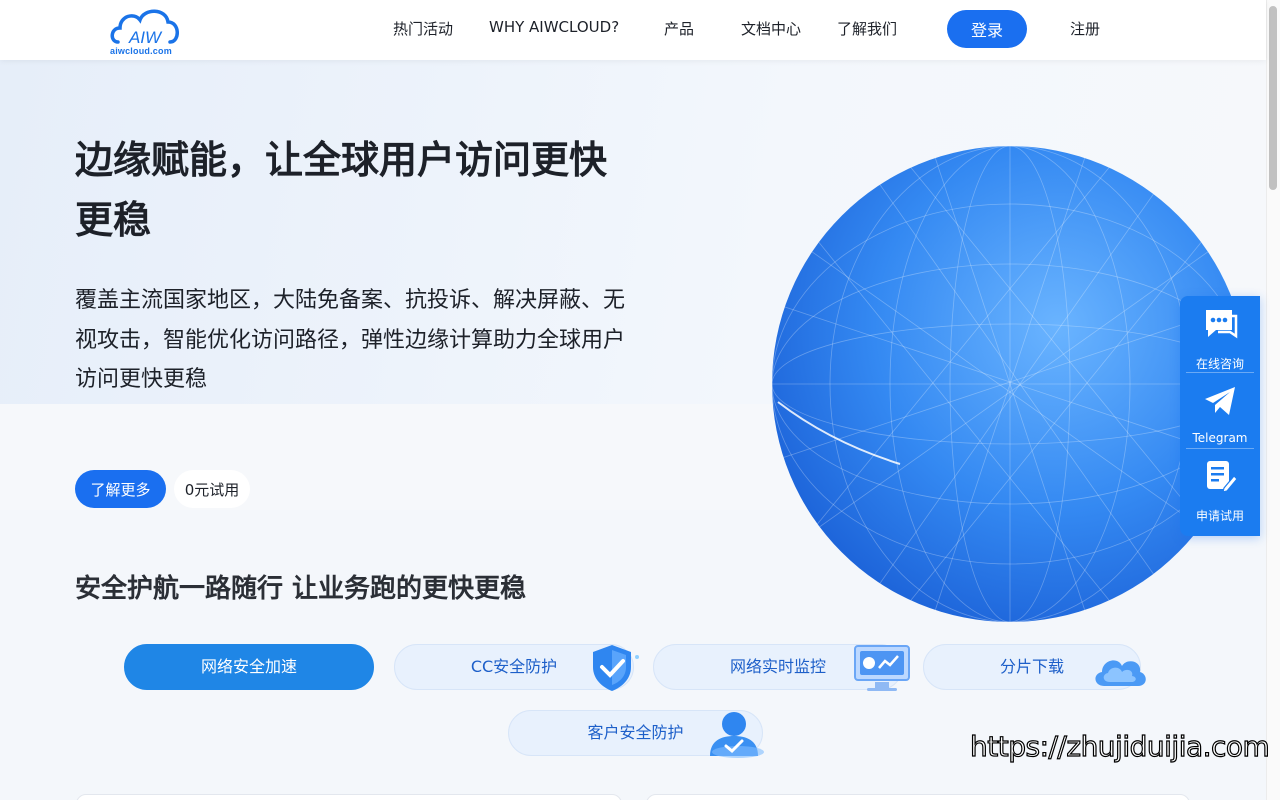  What do you see at coordinates (141, 51) in the screenshot?
I see `logo-text: aiwcloud.com` at bounding box center [141, 51].